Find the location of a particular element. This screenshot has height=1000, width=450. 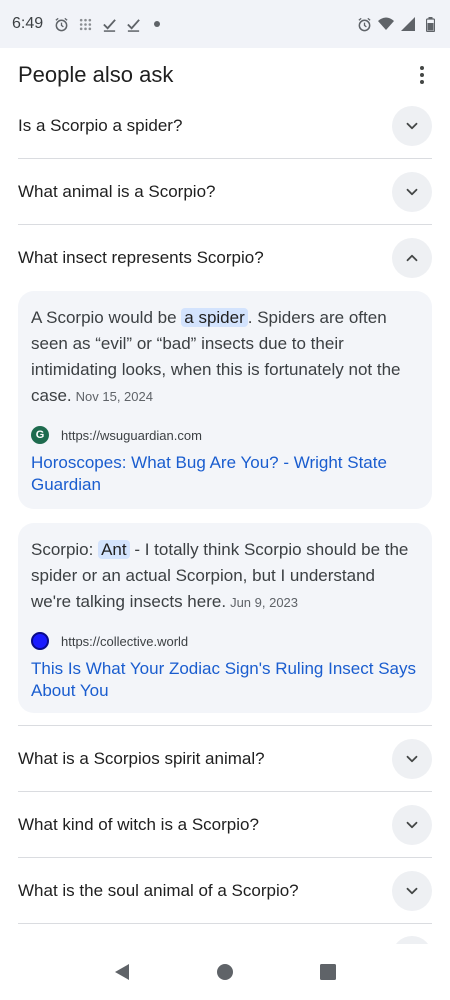

status-bar: 6:49 is located at coordinates (225, 24).